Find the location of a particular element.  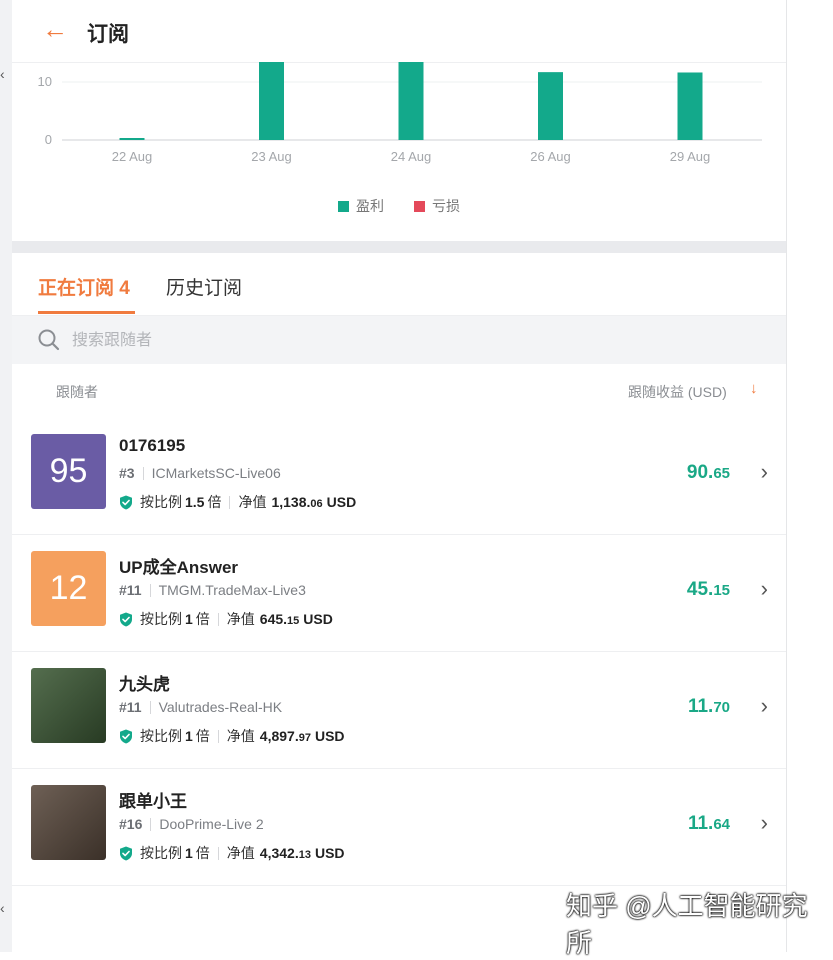

search-bar is located at coordinates (399, 340).